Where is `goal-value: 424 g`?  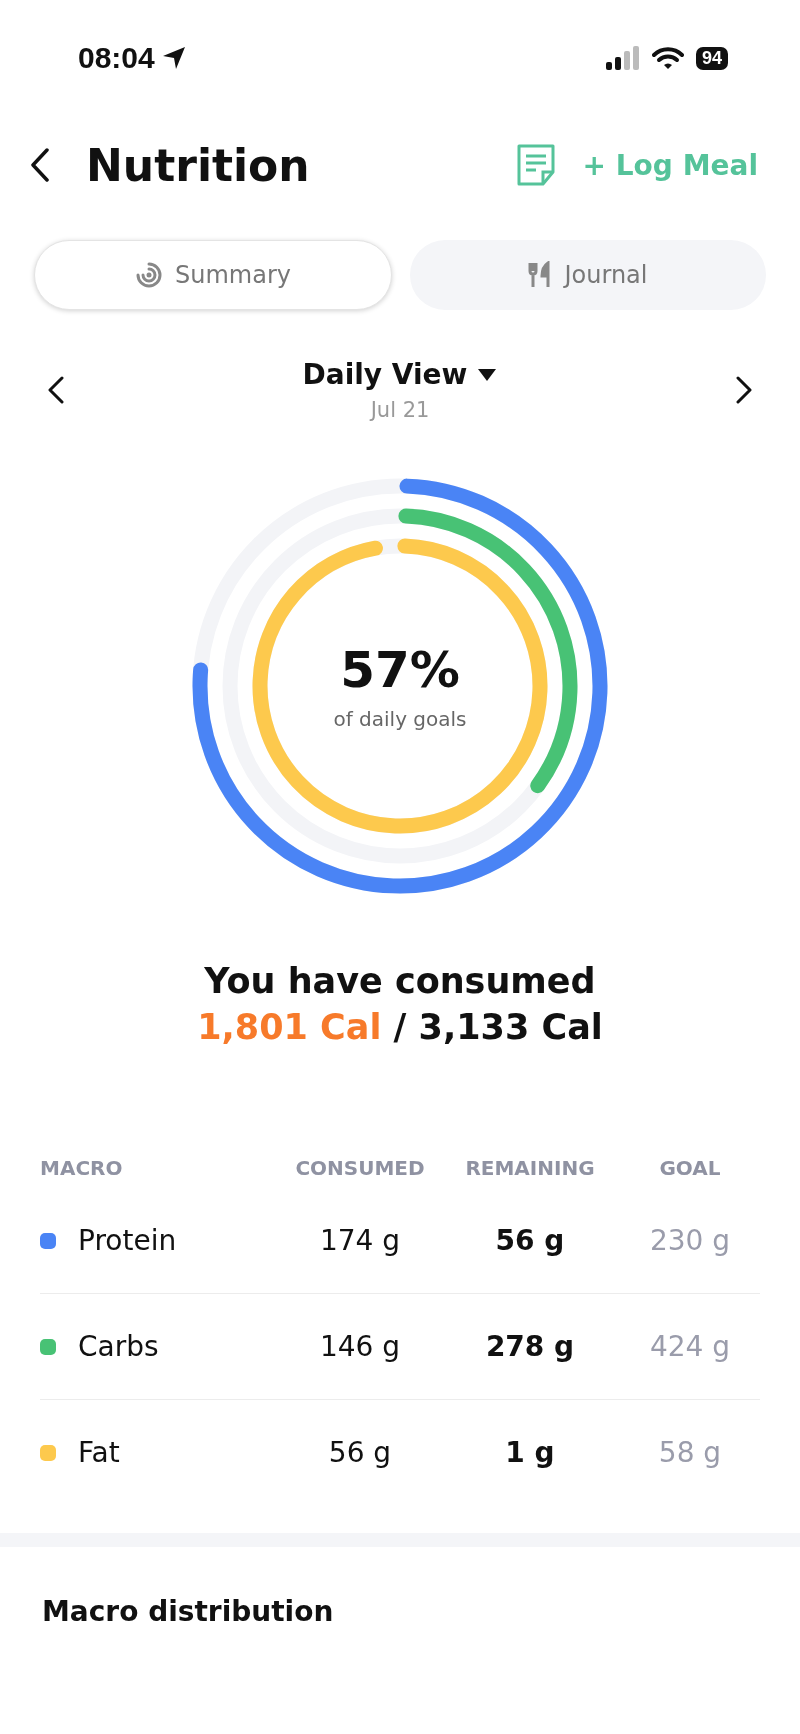 goal-value: 424 g is located at coordinates (690, 1346).